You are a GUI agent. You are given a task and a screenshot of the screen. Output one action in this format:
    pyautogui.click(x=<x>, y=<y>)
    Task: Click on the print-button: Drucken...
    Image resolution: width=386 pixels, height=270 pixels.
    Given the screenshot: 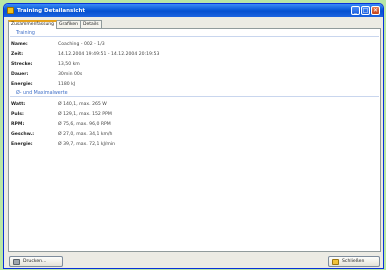 What is the action you would take?
    pyautogui.click(x=36, y=261)
    